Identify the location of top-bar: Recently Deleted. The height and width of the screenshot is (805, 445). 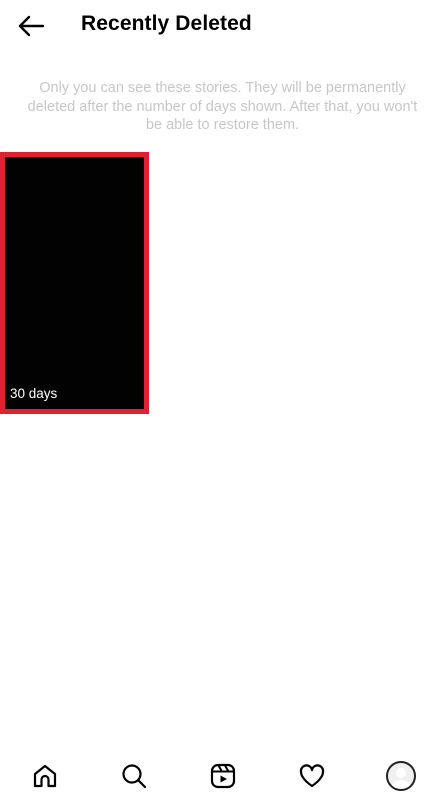
(222, 26).